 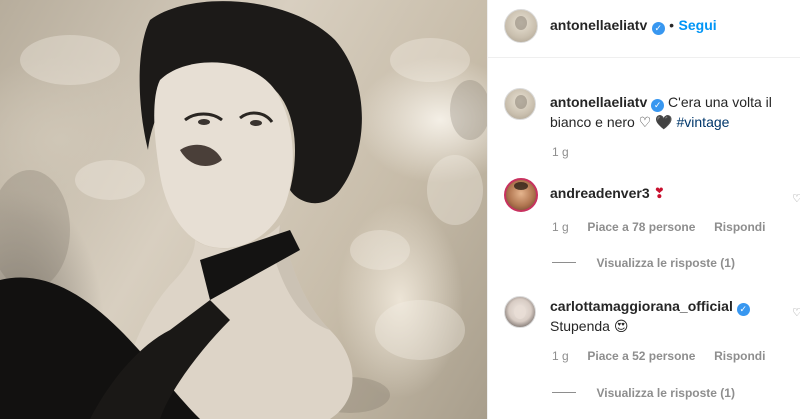 I want to click on hashtag-link: #vintage, so click(x=703, y=122).